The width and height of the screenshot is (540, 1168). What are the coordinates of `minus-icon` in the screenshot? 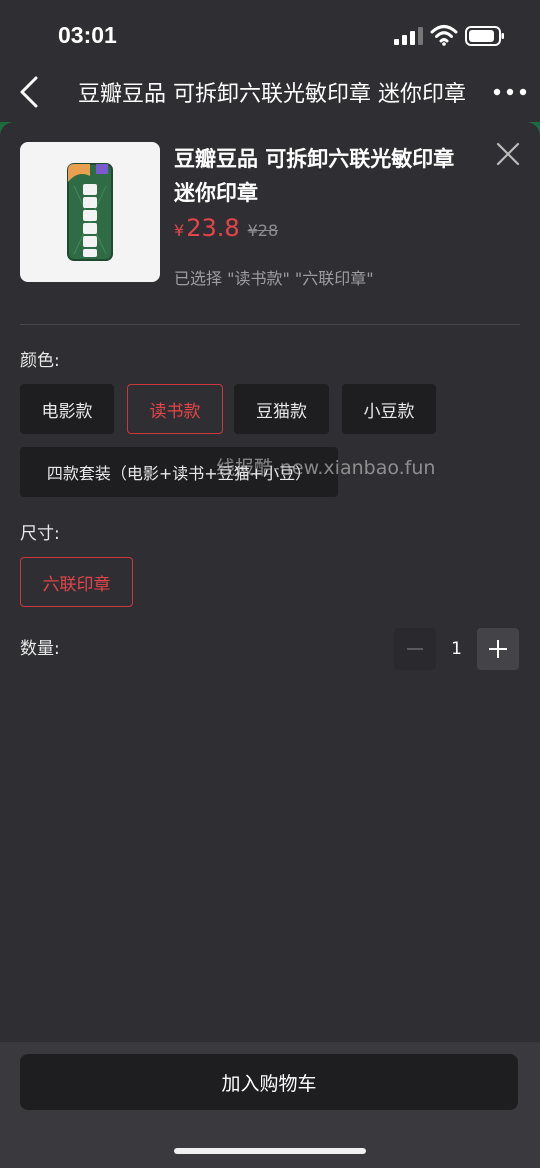 It's located at (415, 649).